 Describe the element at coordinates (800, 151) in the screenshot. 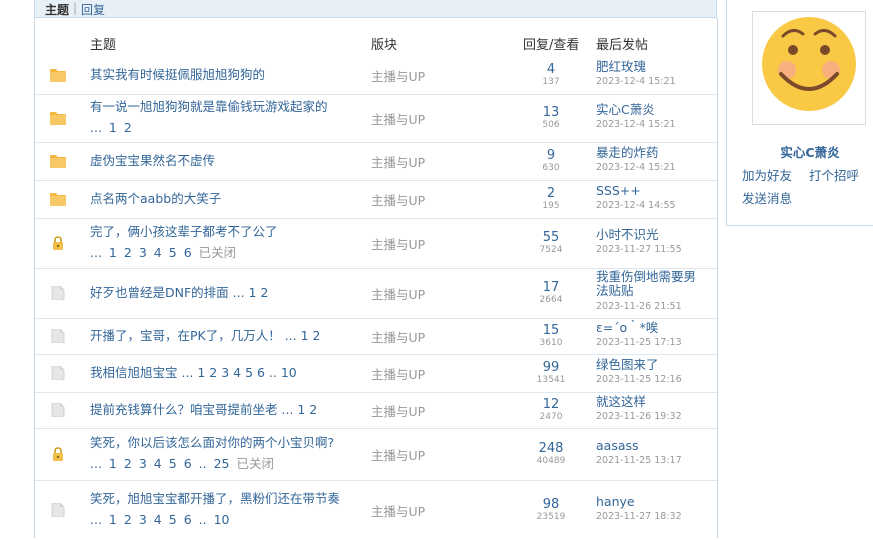

I see `profile-username: 实心C萧炎` at that location.